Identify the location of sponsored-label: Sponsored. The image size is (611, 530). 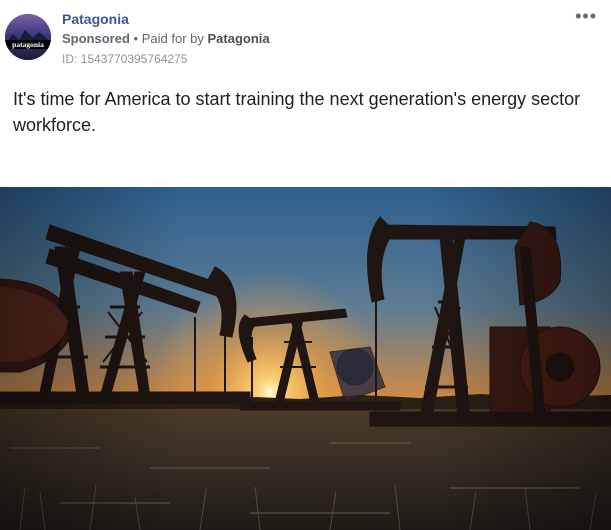
(96, 38).